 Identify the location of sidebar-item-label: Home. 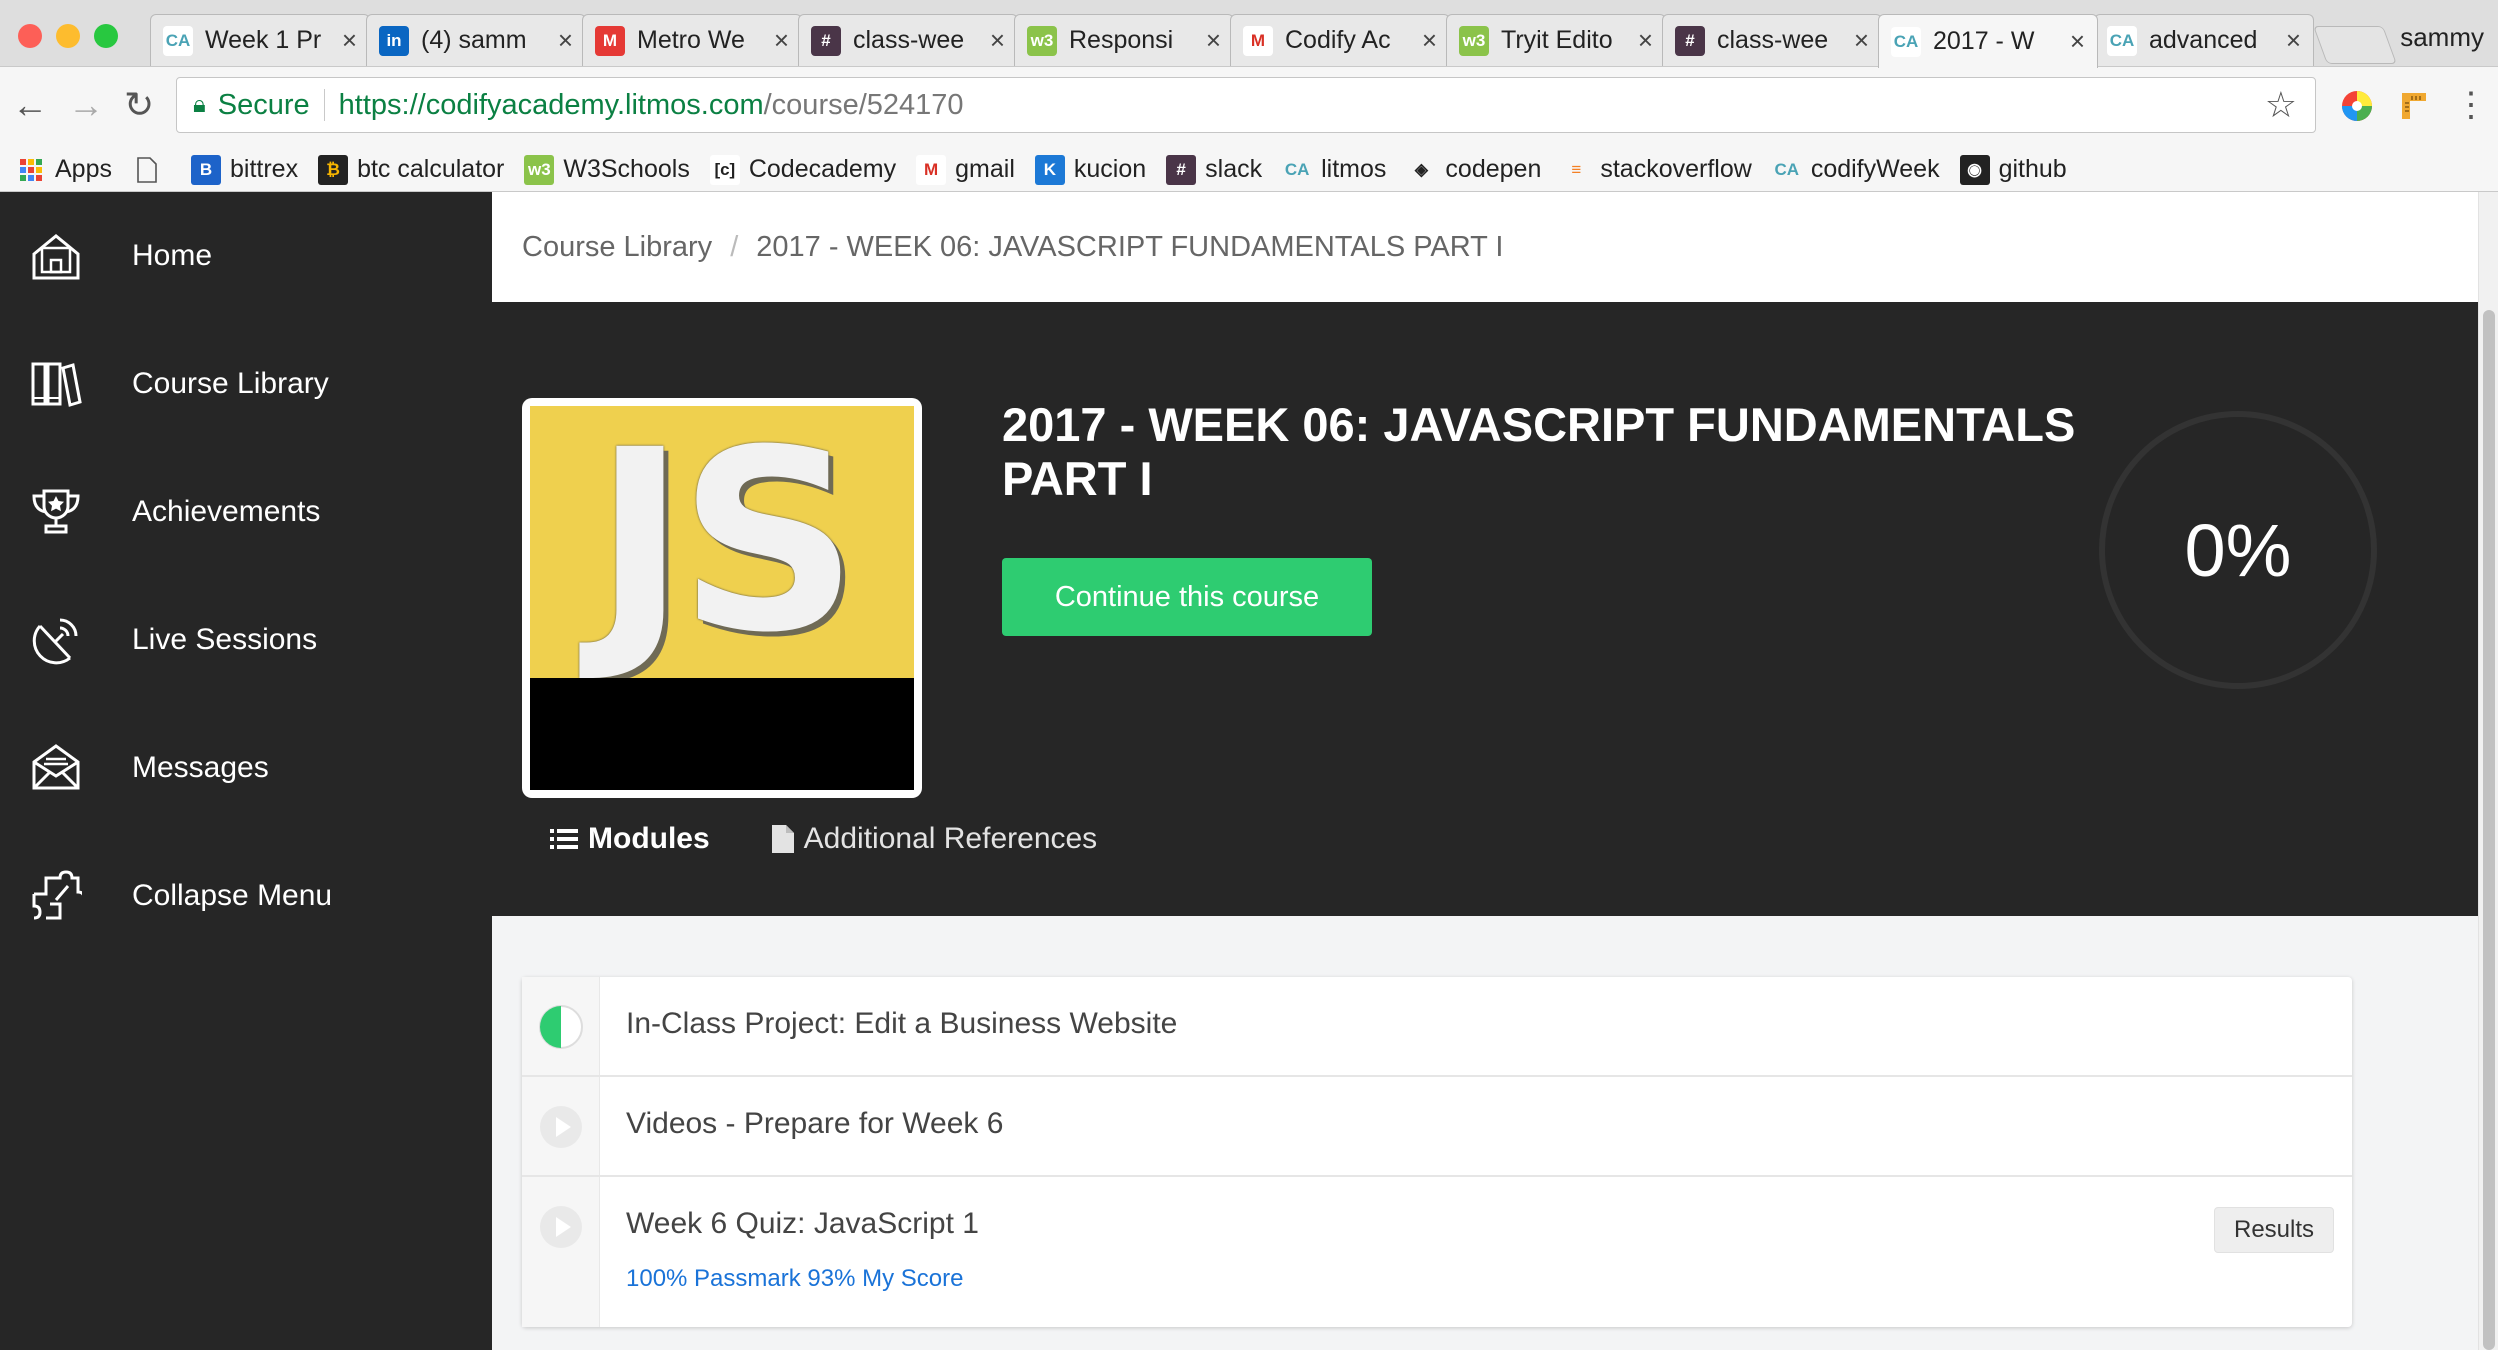
(172, 255).